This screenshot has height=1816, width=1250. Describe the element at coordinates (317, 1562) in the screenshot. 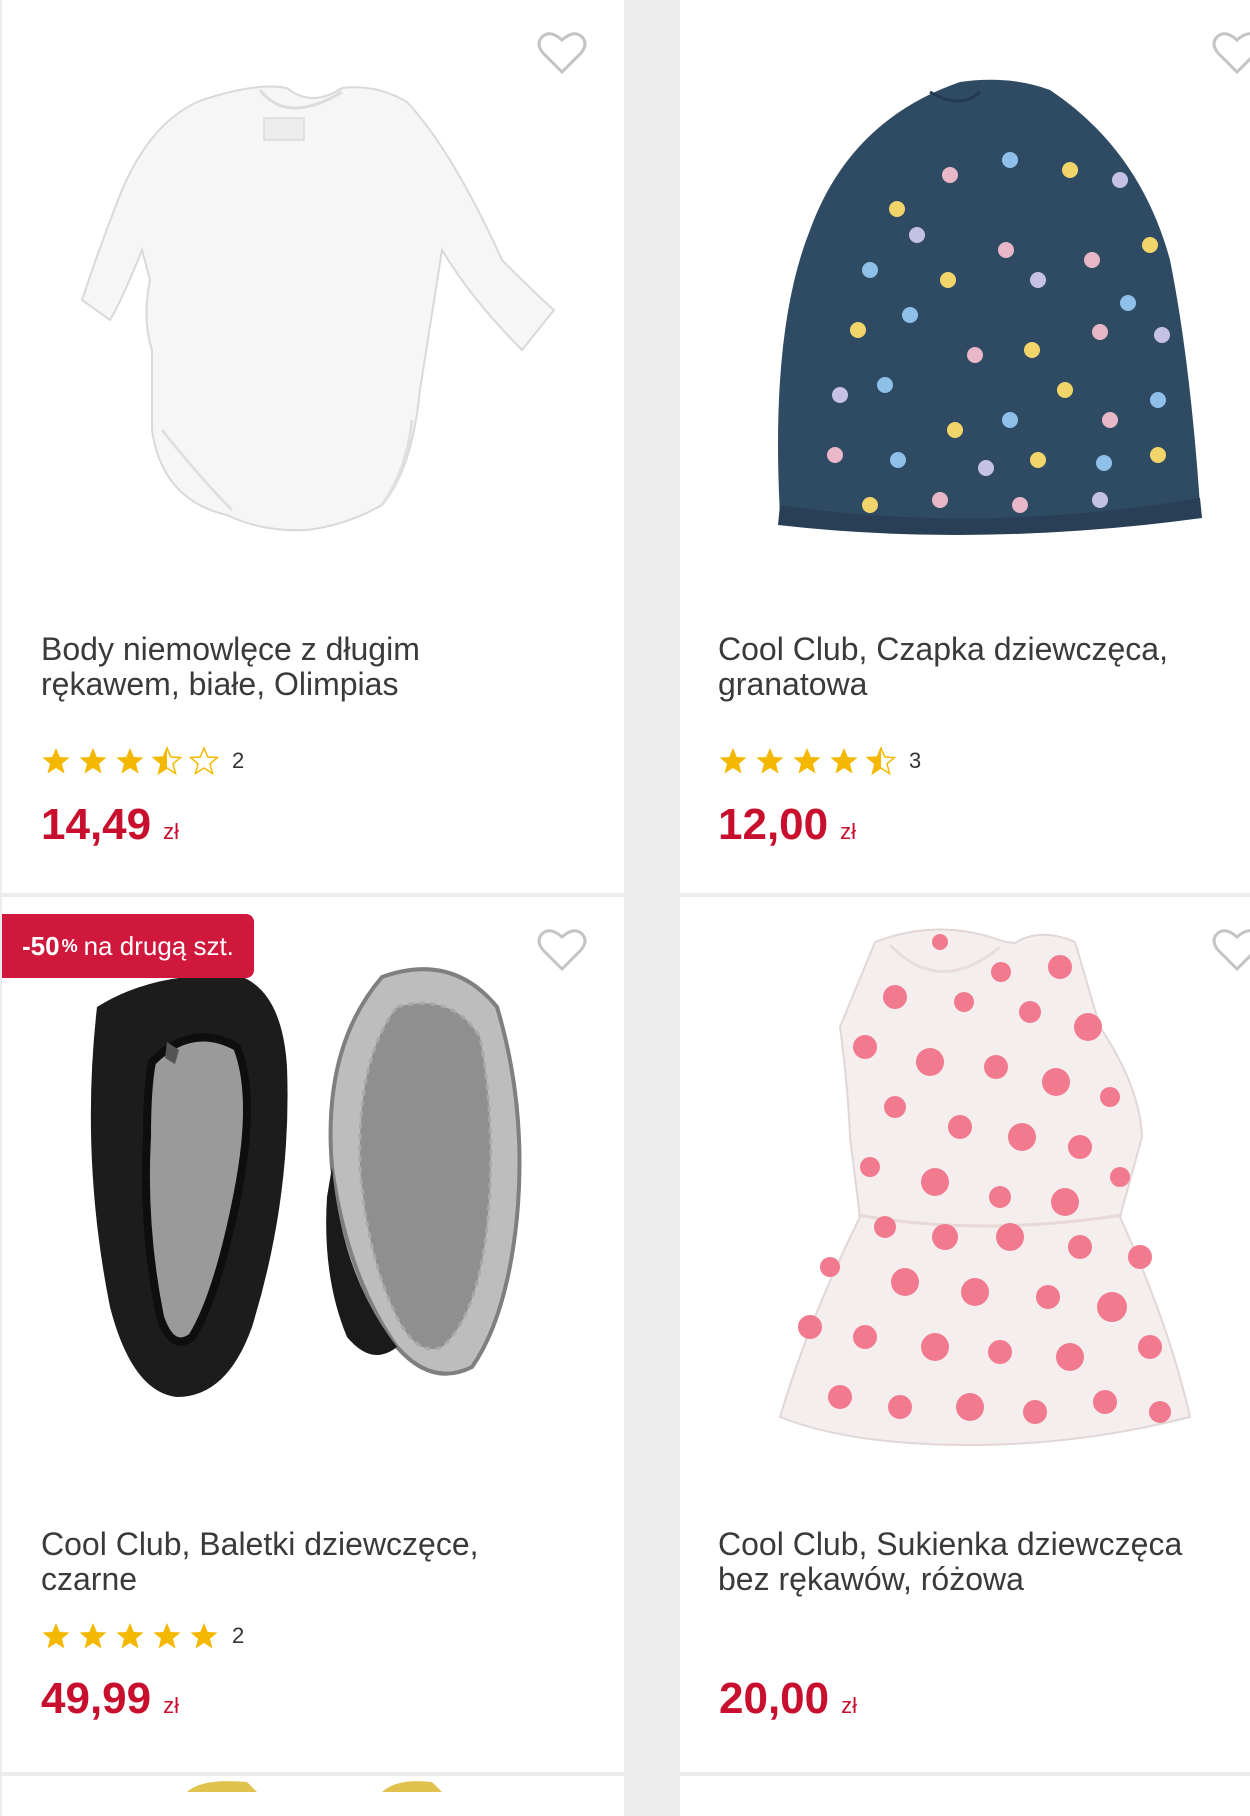

I see `product-title: Cool Club, Baletki dziewczęce, czarne` at that location.